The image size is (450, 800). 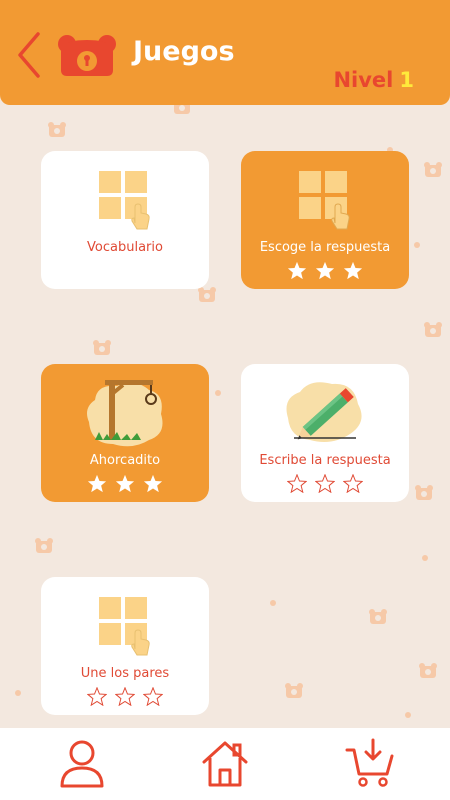 What do you see at coordinates (29, 55) in the screenshot?
I see `back-chevron-icon` at bounding box center [29, 55].